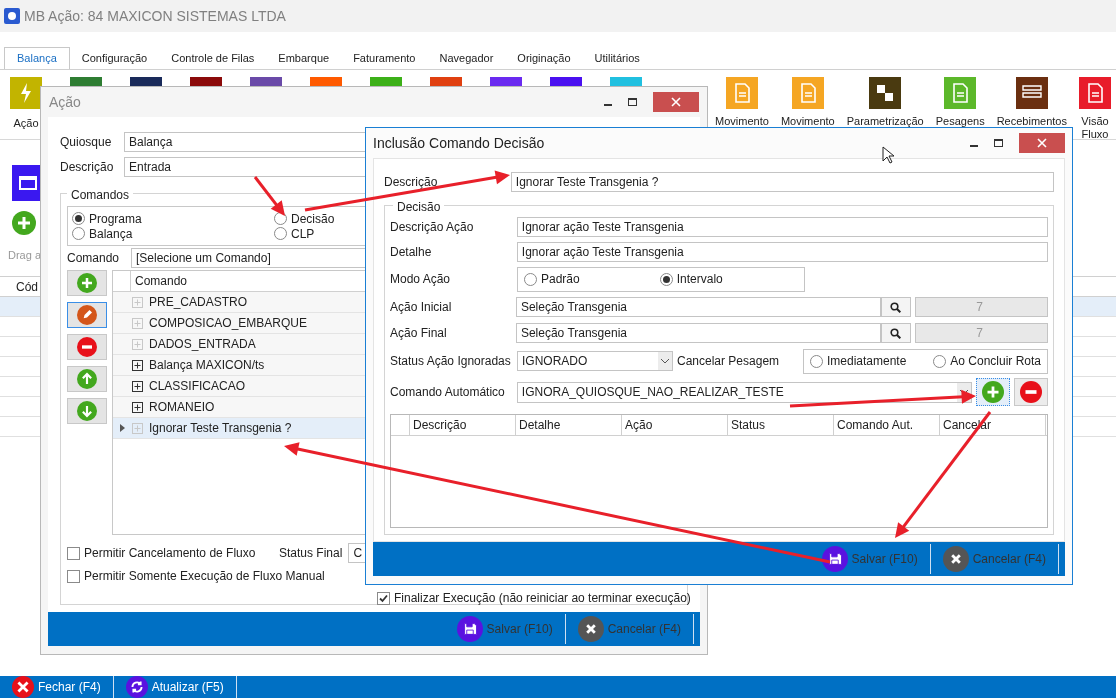 This screenshot has height=698, width=1116. I want to click on field-label: Ação Inicial, so click(421, 307).